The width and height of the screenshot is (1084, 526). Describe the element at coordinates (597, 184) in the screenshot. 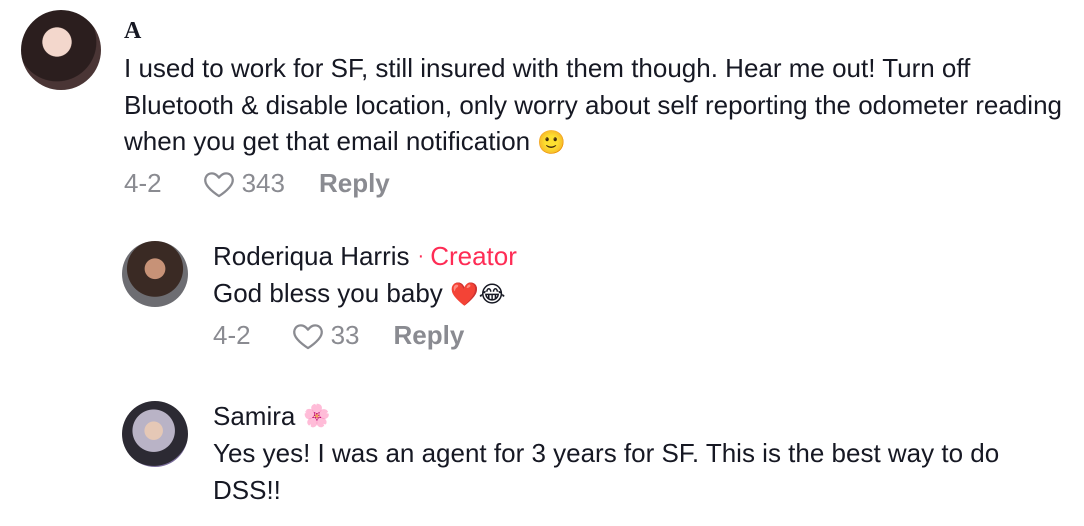

I see `comment-meta: 4-2 343 Reply` at that location.